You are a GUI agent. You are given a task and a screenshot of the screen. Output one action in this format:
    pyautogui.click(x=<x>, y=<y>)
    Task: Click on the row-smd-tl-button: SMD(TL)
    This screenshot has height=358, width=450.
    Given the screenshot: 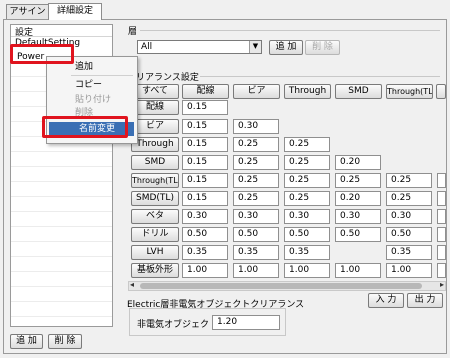 What is the action you would take?
    pyautogui.click(x=155, y=198)
    